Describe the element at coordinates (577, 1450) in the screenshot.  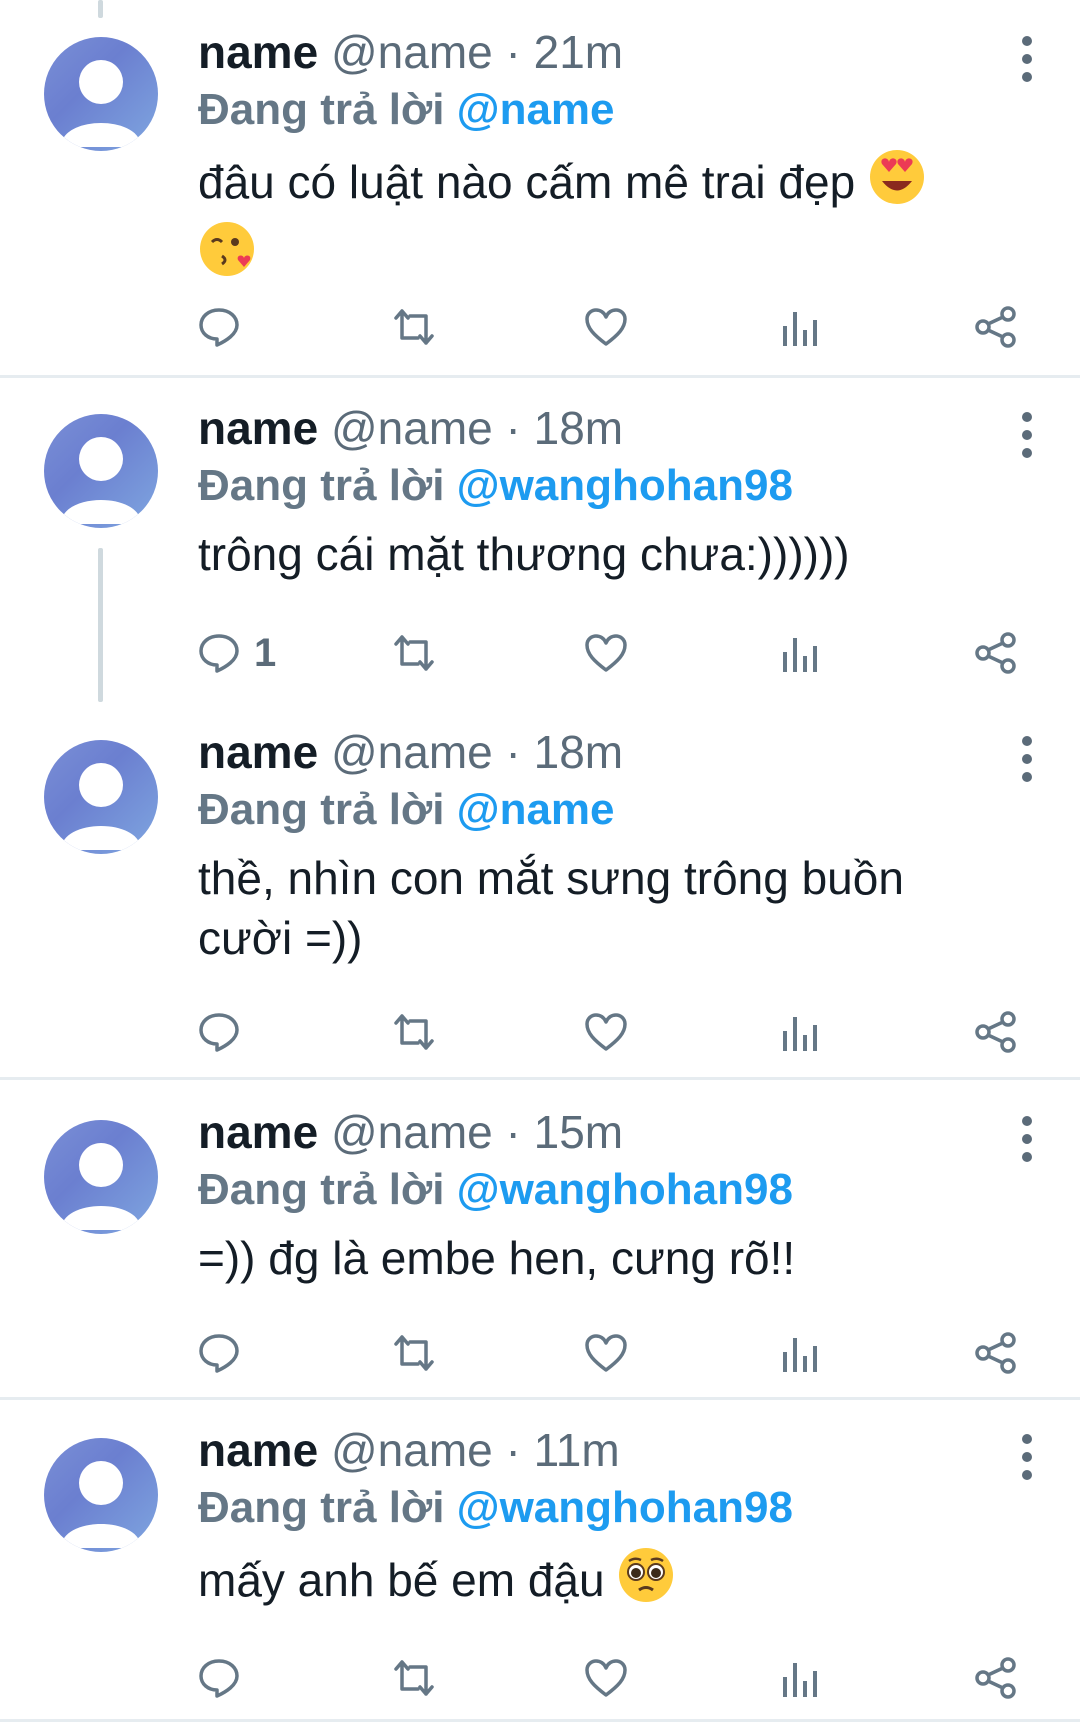
I see `timestamp: 11m` at that location.